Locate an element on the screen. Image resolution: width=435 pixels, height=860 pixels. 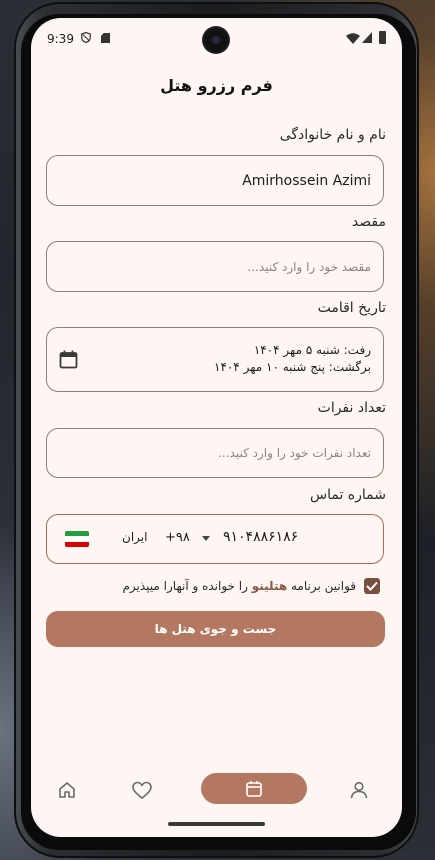
profile-icon is located at coordinates (359, 790).